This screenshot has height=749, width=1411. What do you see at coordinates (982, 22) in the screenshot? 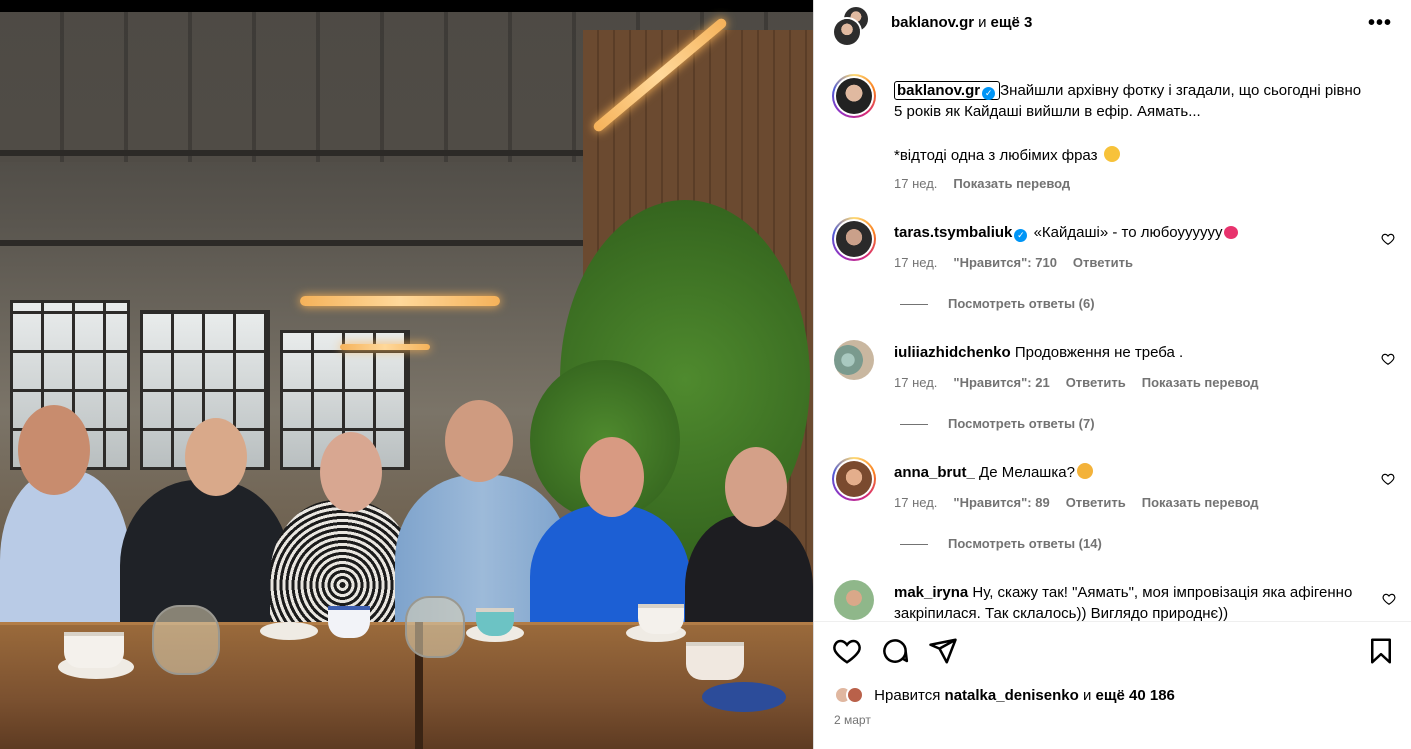
I see `header-and: и` at bounding box center [982, 22].